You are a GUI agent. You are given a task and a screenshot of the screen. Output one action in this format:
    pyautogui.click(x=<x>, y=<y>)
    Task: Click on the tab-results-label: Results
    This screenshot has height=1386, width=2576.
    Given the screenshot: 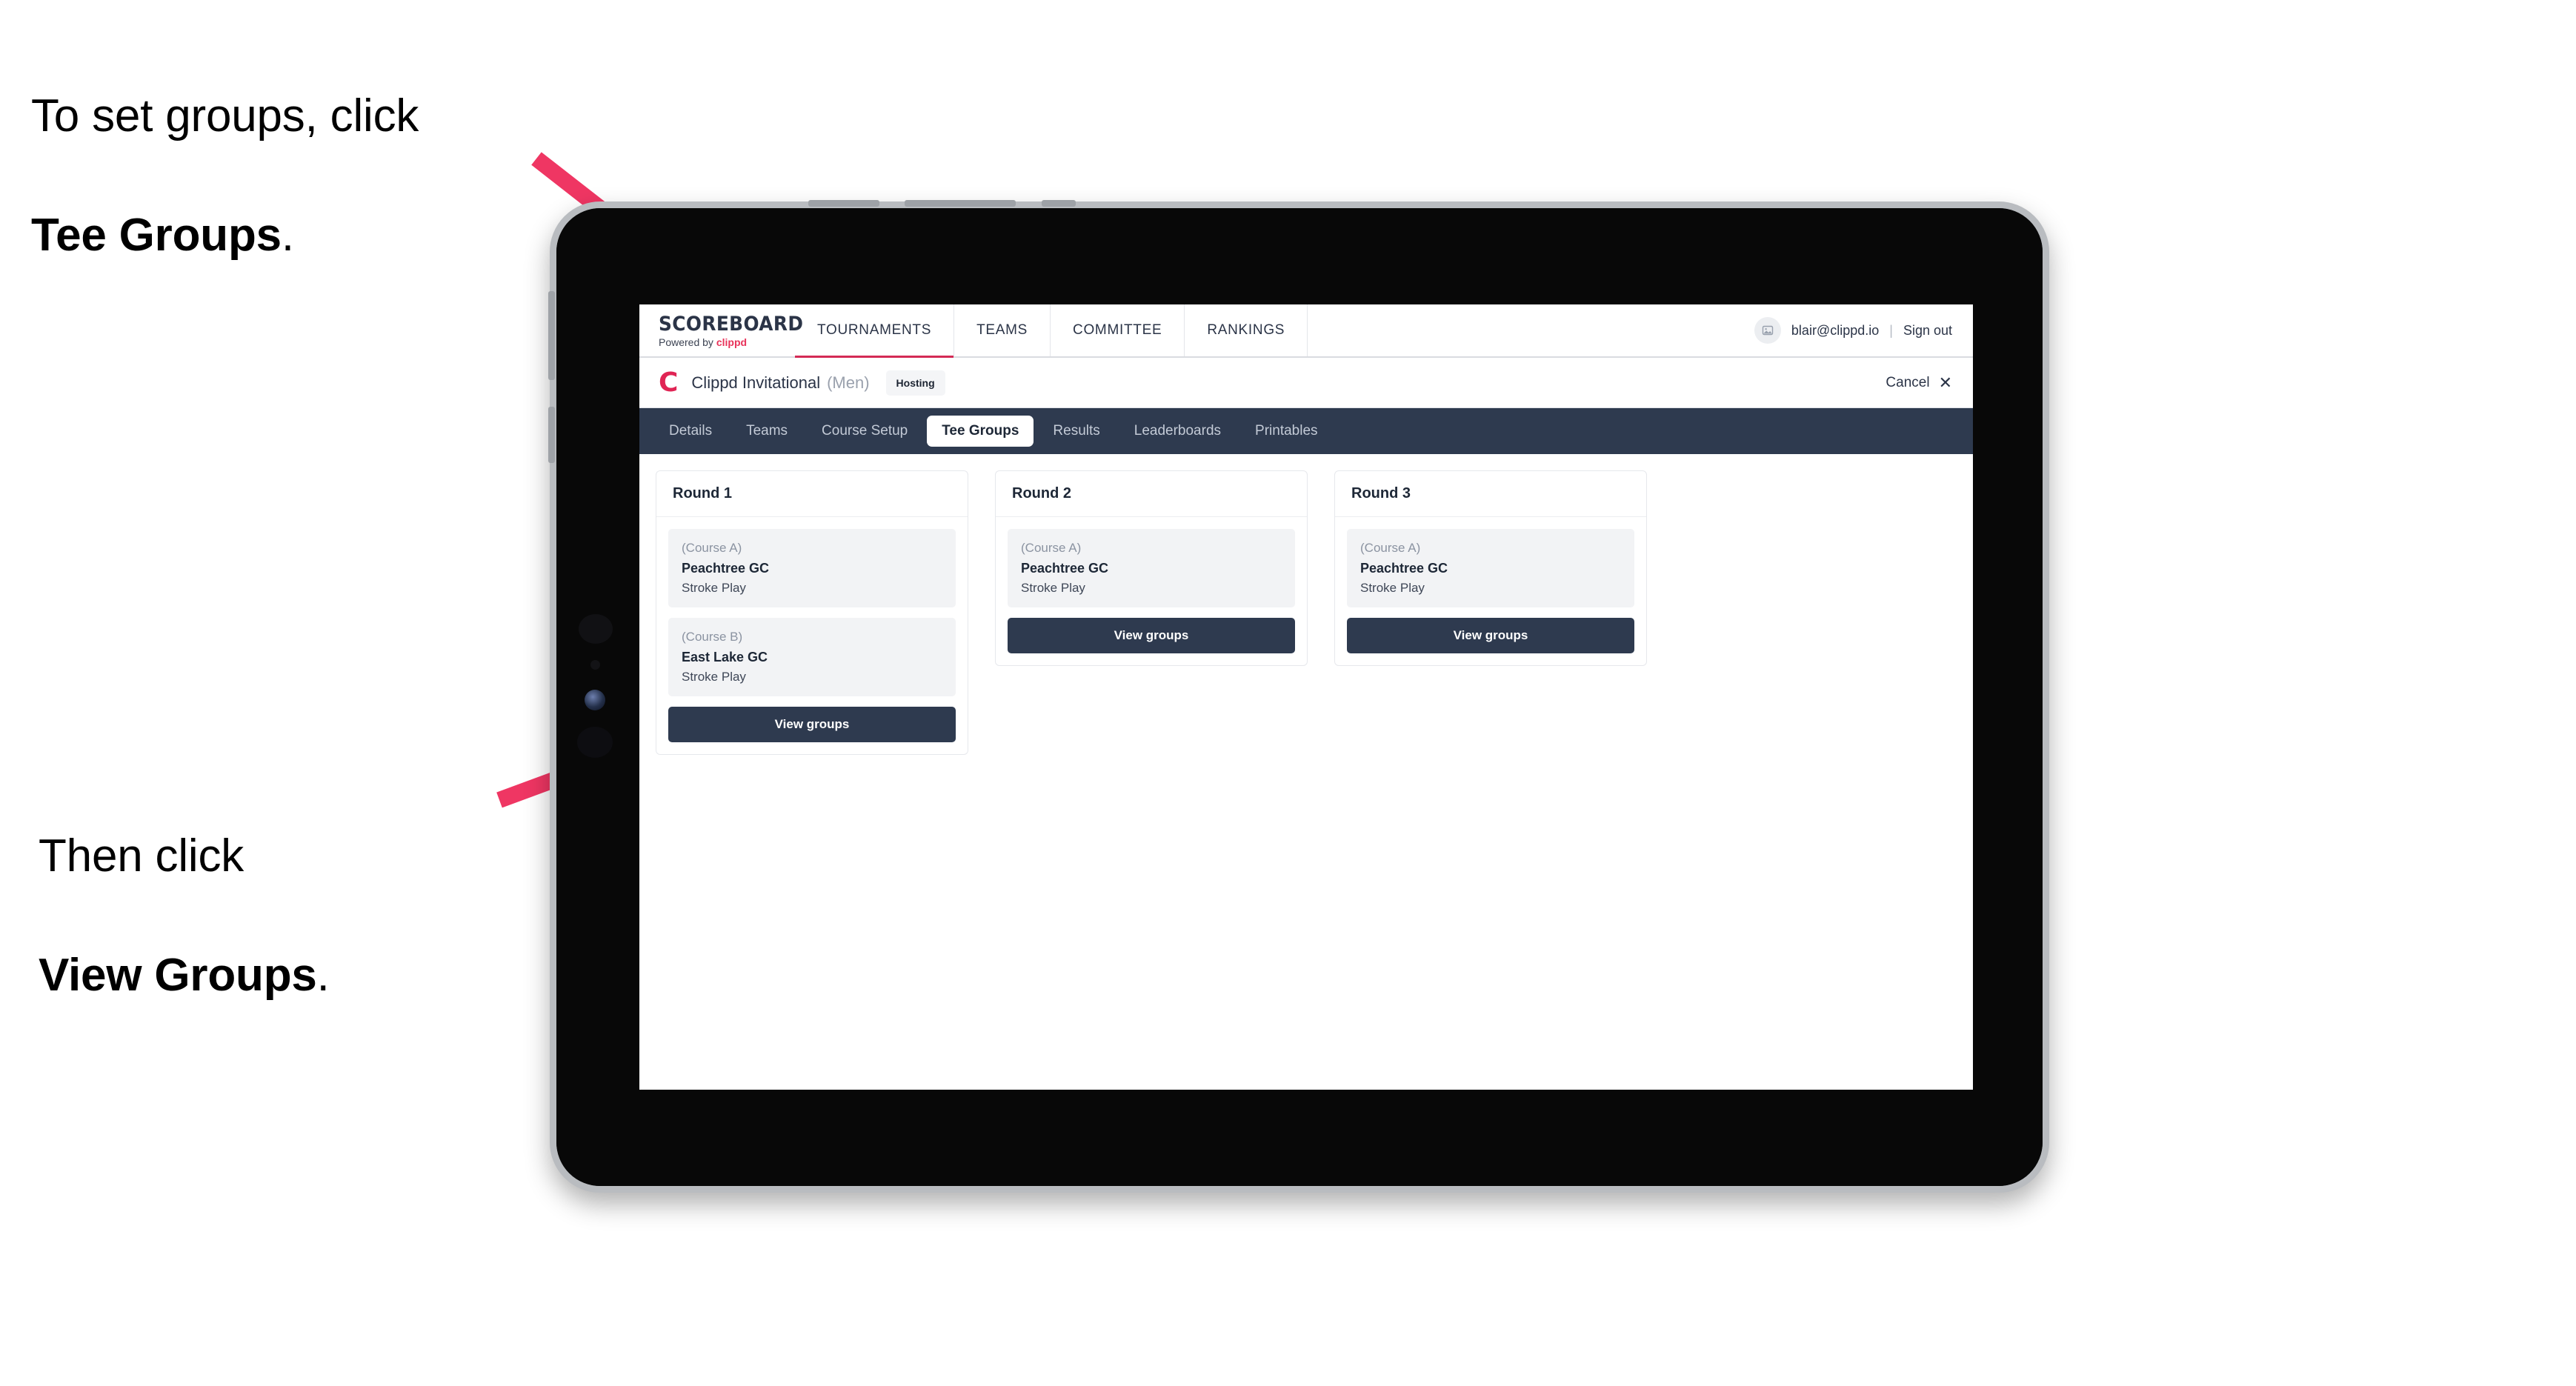 What is the action you would take?
    pyautogui.click(x=1076, y=431)
    